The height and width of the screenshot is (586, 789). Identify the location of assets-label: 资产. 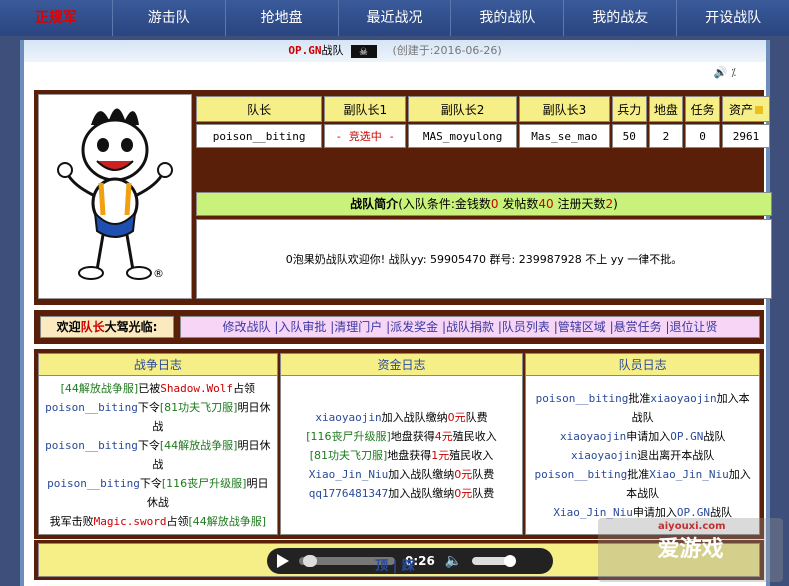
(740, 109).